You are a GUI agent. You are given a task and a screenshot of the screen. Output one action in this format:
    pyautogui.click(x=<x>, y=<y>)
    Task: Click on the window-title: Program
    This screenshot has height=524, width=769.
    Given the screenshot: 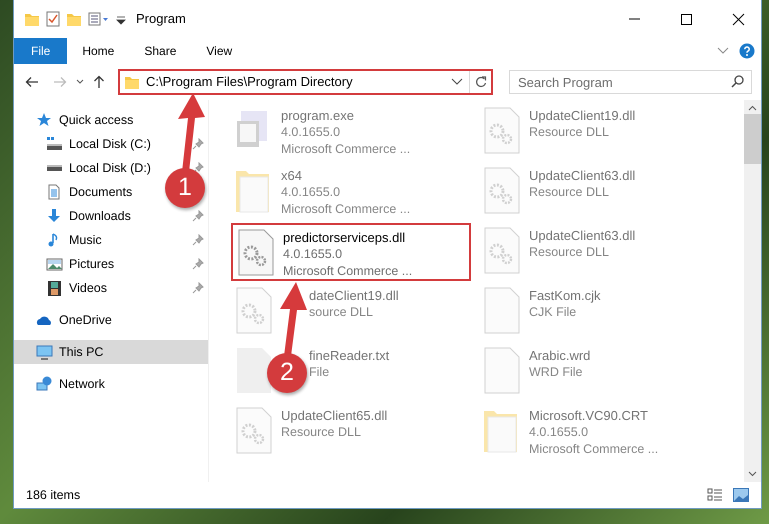 What is the action you would take?
    pyautogui.click(x=161, y=19)
    